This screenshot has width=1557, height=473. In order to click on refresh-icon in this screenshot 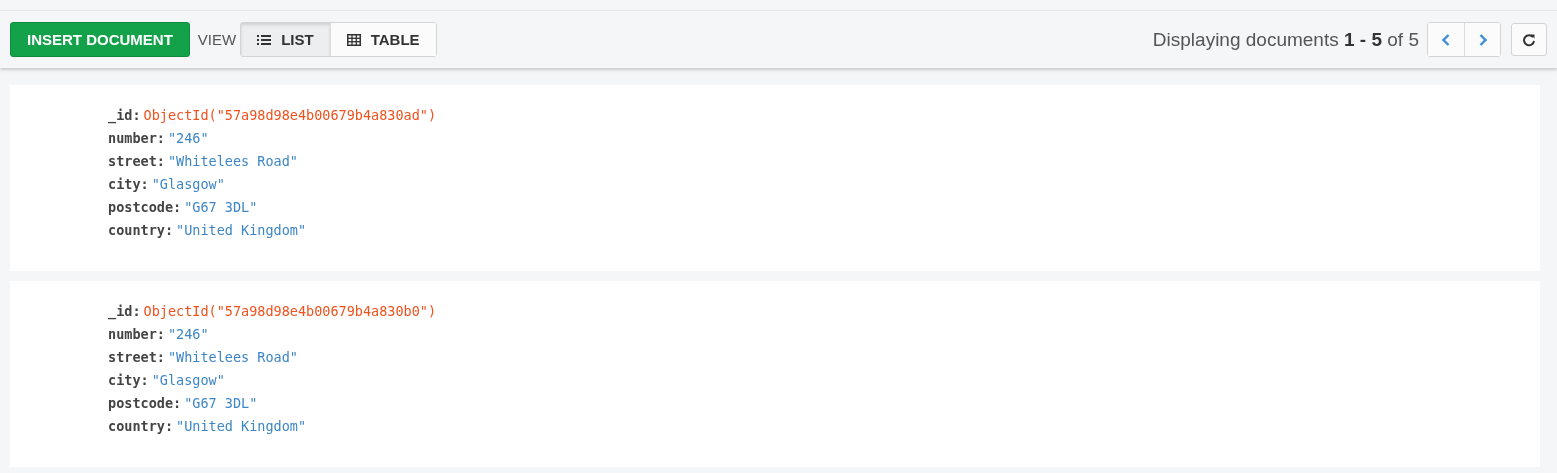, I will do `click(1529, 39)`.